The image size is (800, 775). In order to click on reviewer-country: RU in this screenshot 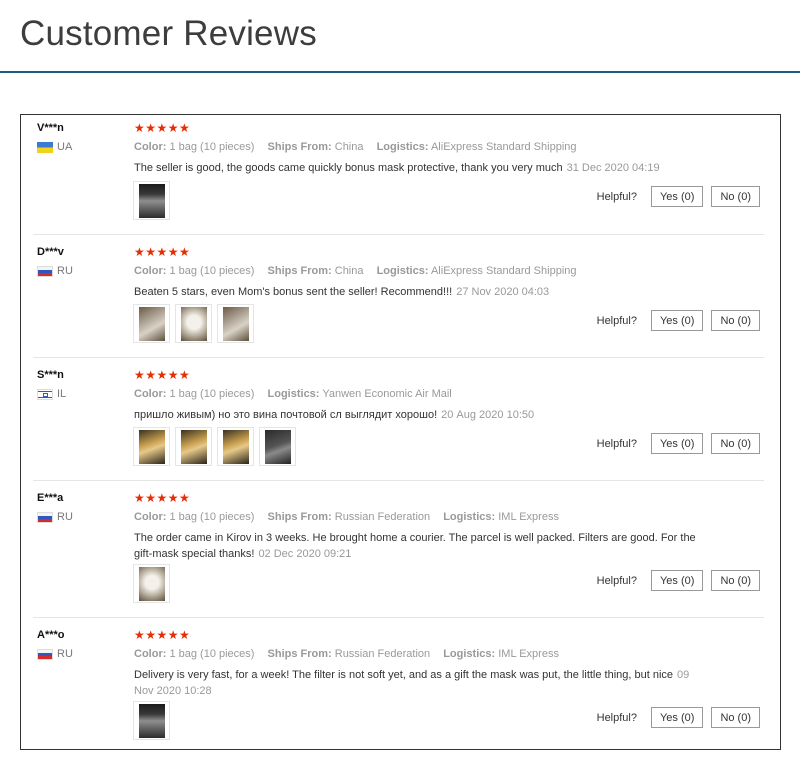, I will do `click(55, 517)`.